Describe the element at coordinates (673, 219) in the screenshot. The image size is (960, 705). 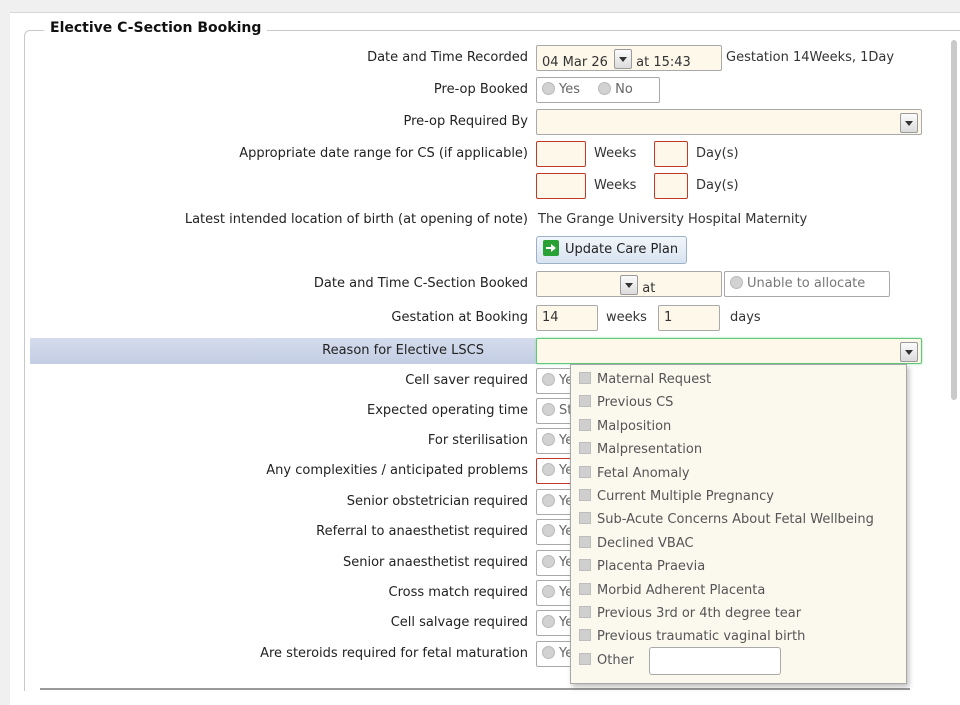
I see `location-value: The Grange University Hospital Maternity` at that location.